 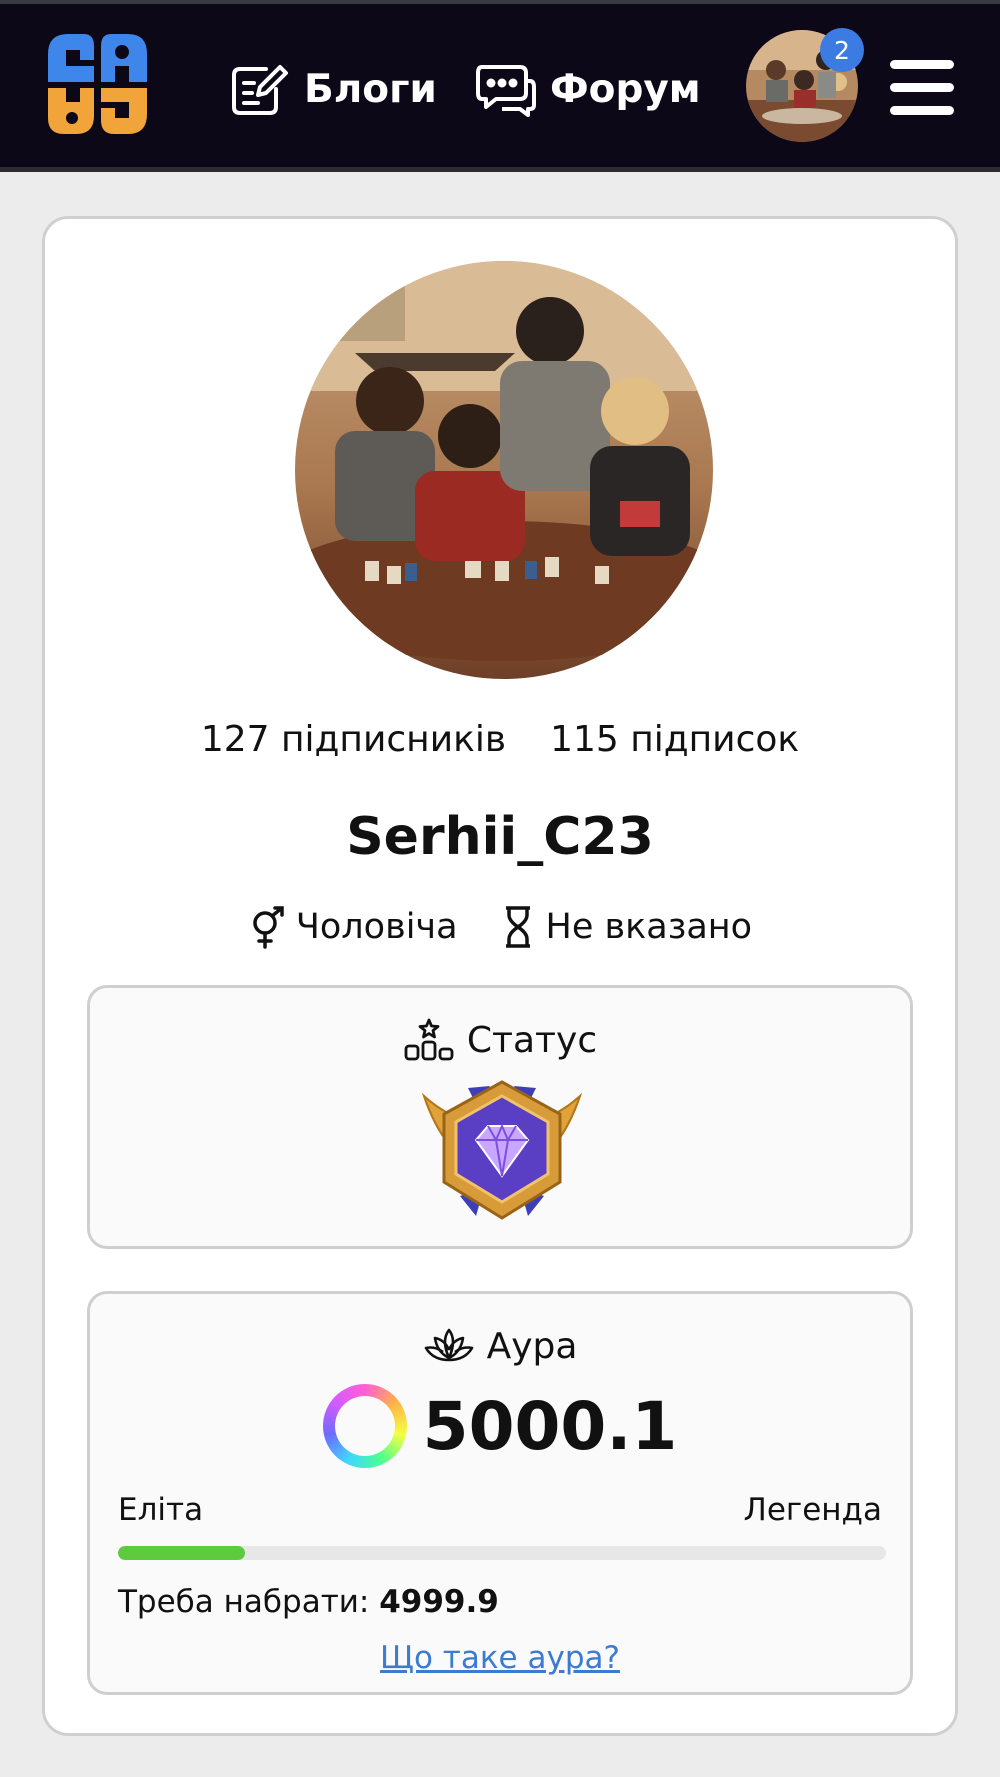 I want to click on nav-forum-label: Форум, so click(x=625, y=89).